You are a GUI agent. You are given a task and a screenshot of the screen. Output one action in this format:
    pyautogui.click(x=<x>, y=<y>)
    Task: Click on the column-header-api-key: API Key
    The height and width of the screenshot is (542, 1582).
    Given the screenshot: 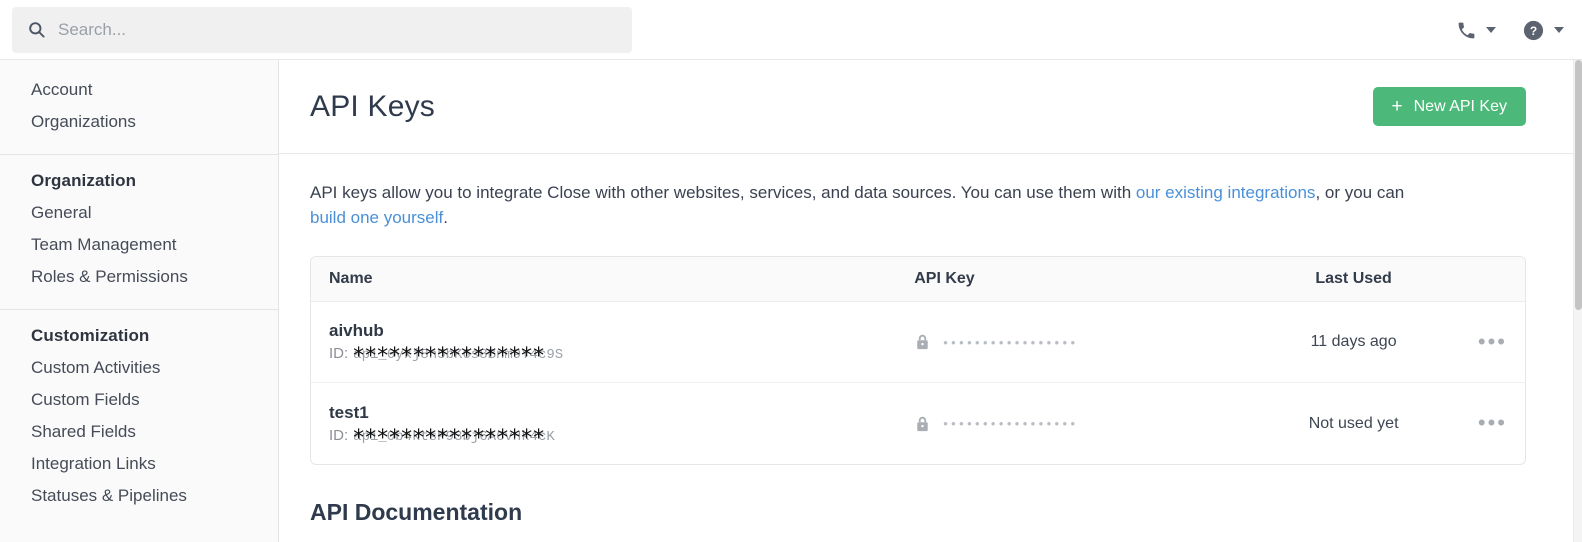 What is the action you would take?
    pyautogui.click(x=944, y=278)
    